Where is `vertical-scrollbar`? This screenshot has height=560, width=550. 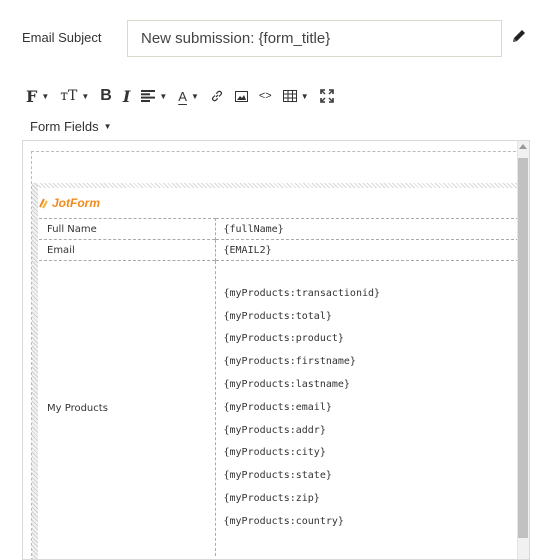 vertical-scrollbar is located at coordinates (523, 350).